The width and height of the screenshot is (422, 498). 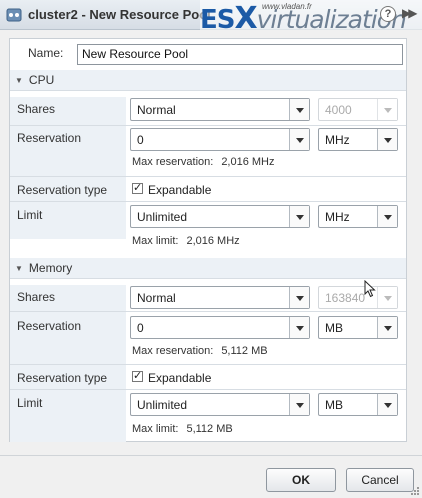 I want to click on name-label: Name:, so click(x=46, y=53).